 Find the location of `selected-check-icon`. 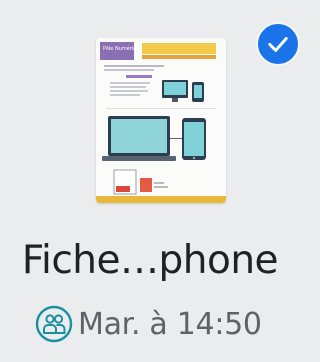

selected-check-icon is located at coordinates (278, 44).